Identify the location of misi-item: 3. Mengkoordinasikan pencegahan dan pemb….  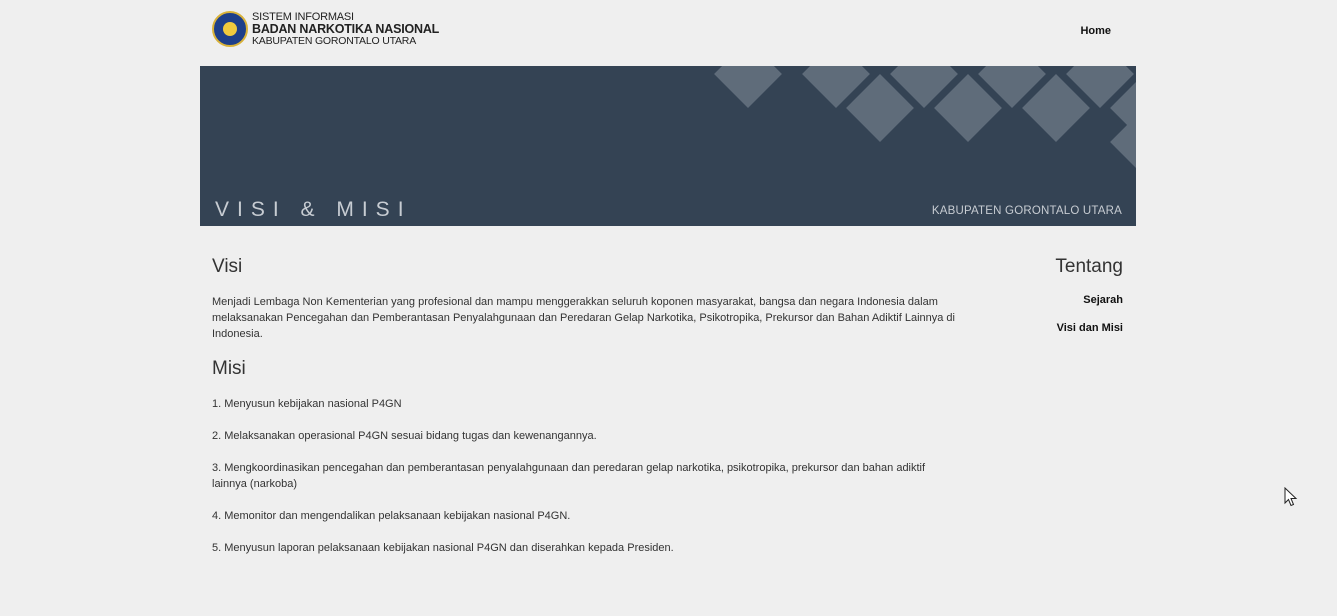
(569, 476).